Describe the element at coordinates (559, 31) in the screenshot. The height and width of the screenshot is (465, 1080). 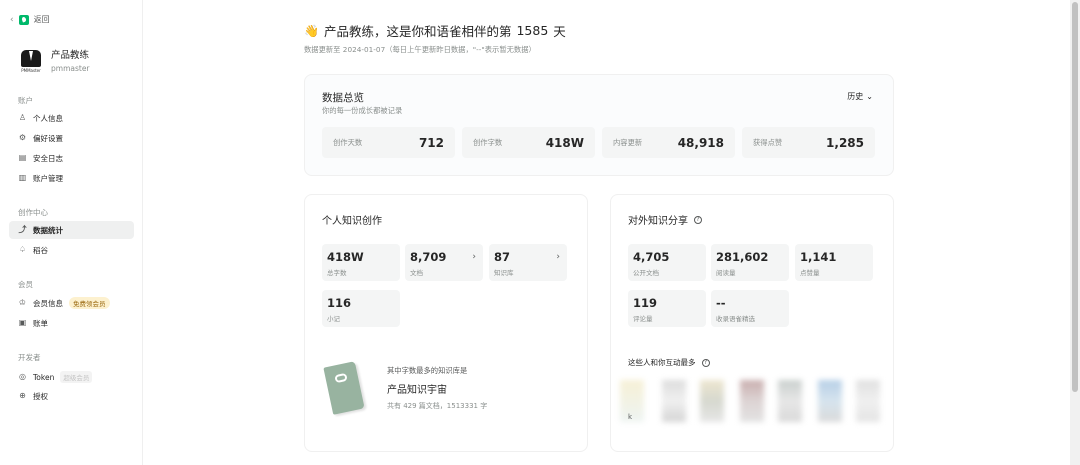
I see `headline-suffix: 天` at that location.